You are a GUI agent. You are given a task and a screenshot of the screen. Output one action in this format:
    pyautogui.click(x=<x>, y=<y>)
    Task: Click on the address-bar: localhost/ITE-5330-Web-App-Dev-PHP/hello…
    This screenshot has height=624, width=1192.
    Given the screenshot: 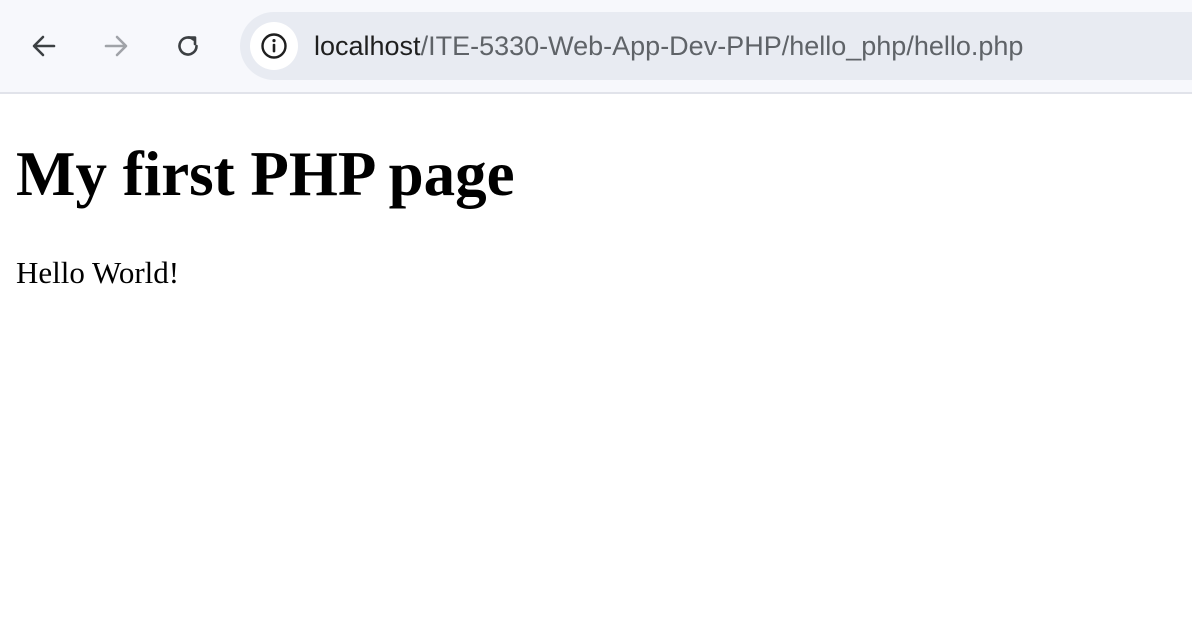 What is the action you would take?
    pyautogui.click(x=716, y=46)
    